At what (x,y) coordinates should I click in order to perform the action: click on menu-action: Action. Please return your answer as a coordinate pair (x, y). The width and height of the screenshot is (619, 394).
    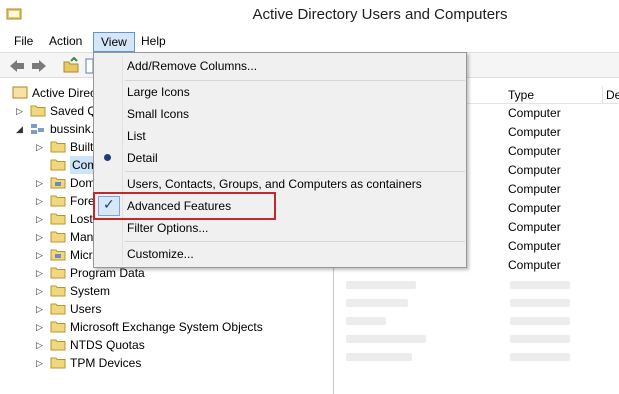
    Looking at the image, I should click on (65, 42).